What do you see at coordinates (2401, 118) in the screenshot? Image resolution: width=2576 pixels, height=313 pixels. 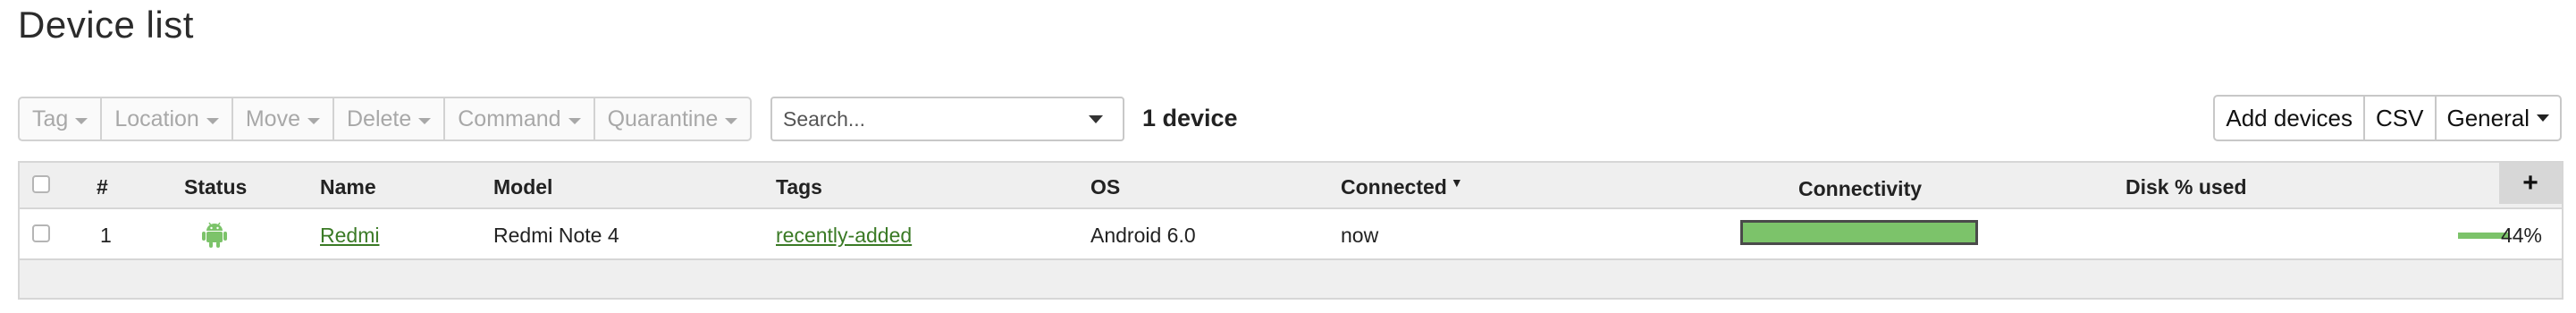 I see `csv-button: CSV` at bounding box center [2401, 118].